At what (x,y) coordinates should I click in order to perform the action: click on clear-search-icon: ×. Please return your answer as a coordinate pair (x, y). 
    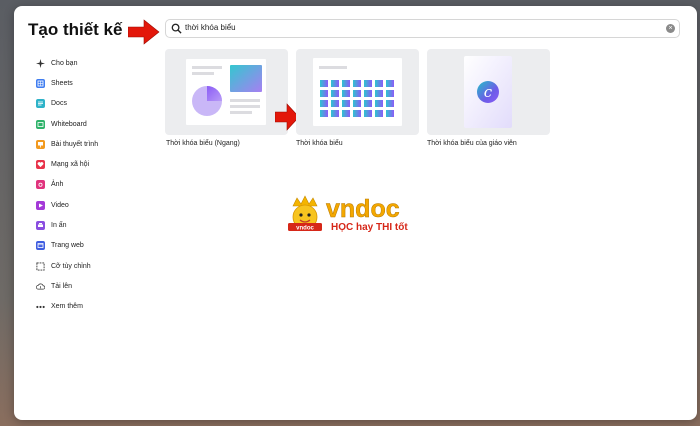
    Looking at the image, I should click on (670, 28).